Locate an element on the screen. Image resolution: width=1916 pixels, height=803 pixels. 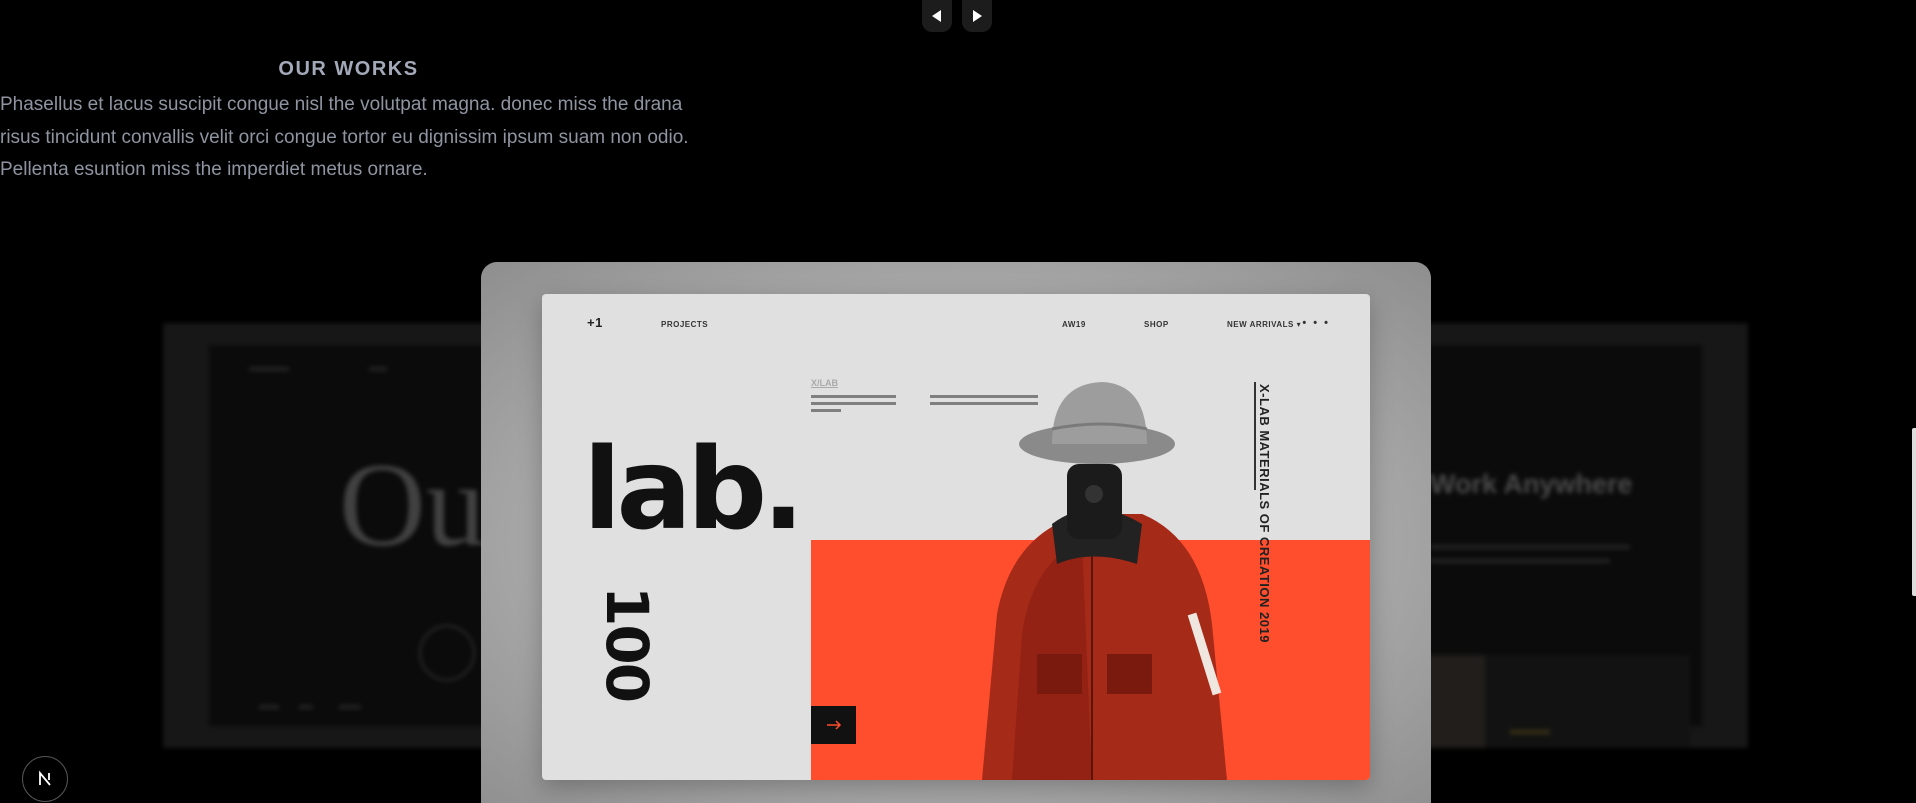
n-logo-icon is located at coordinates (45, 778).